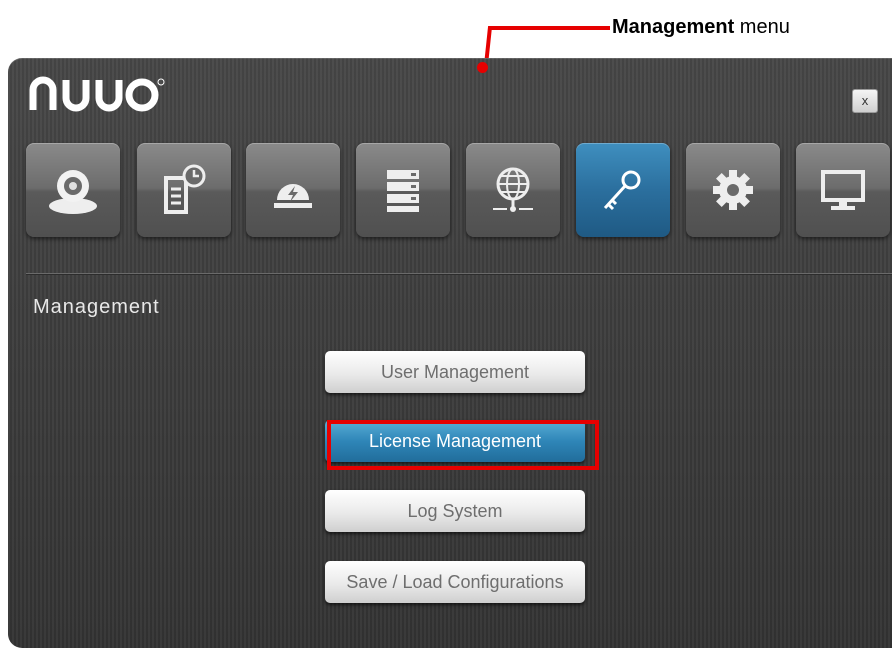 The width and height of the screenshot is (892, 648). I want to click on highlight-box, so click(463, 445).